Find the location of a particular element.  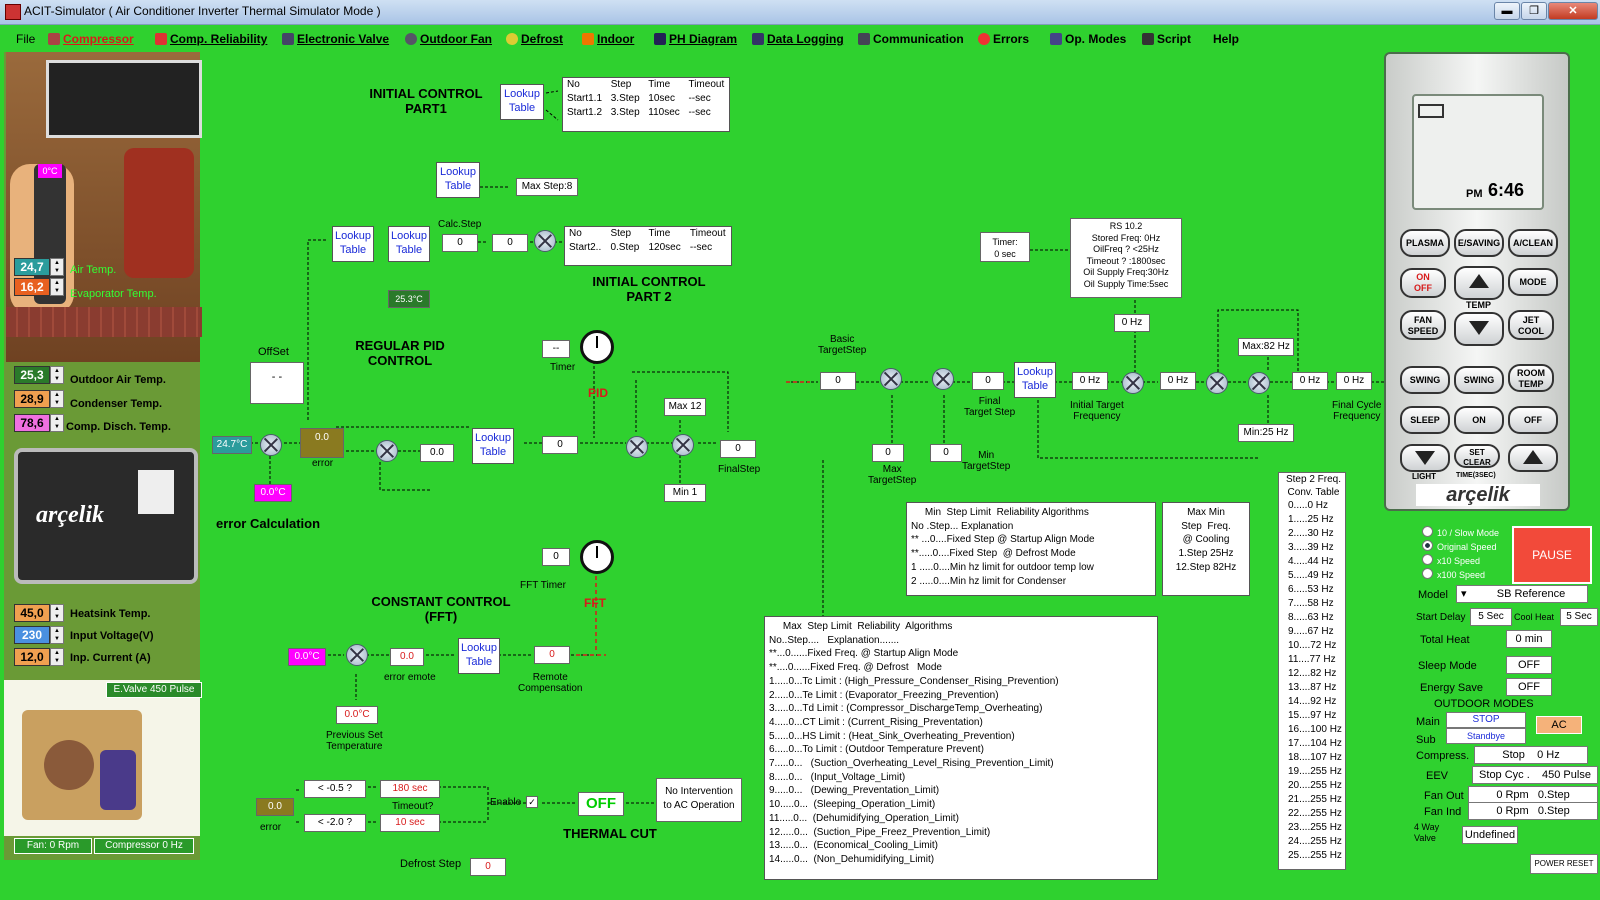

fan-speed-label-1: FAN is located at coordinates (1423, 320).